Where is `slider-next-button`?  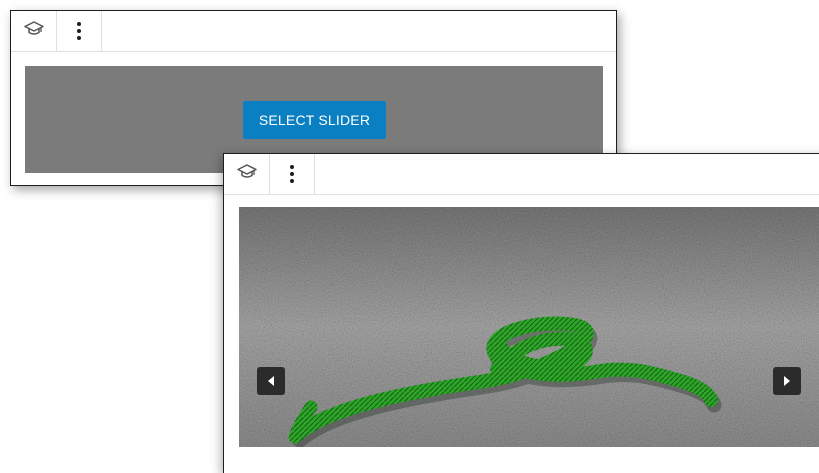
slider-next-button is located at coordinates (787, 381).